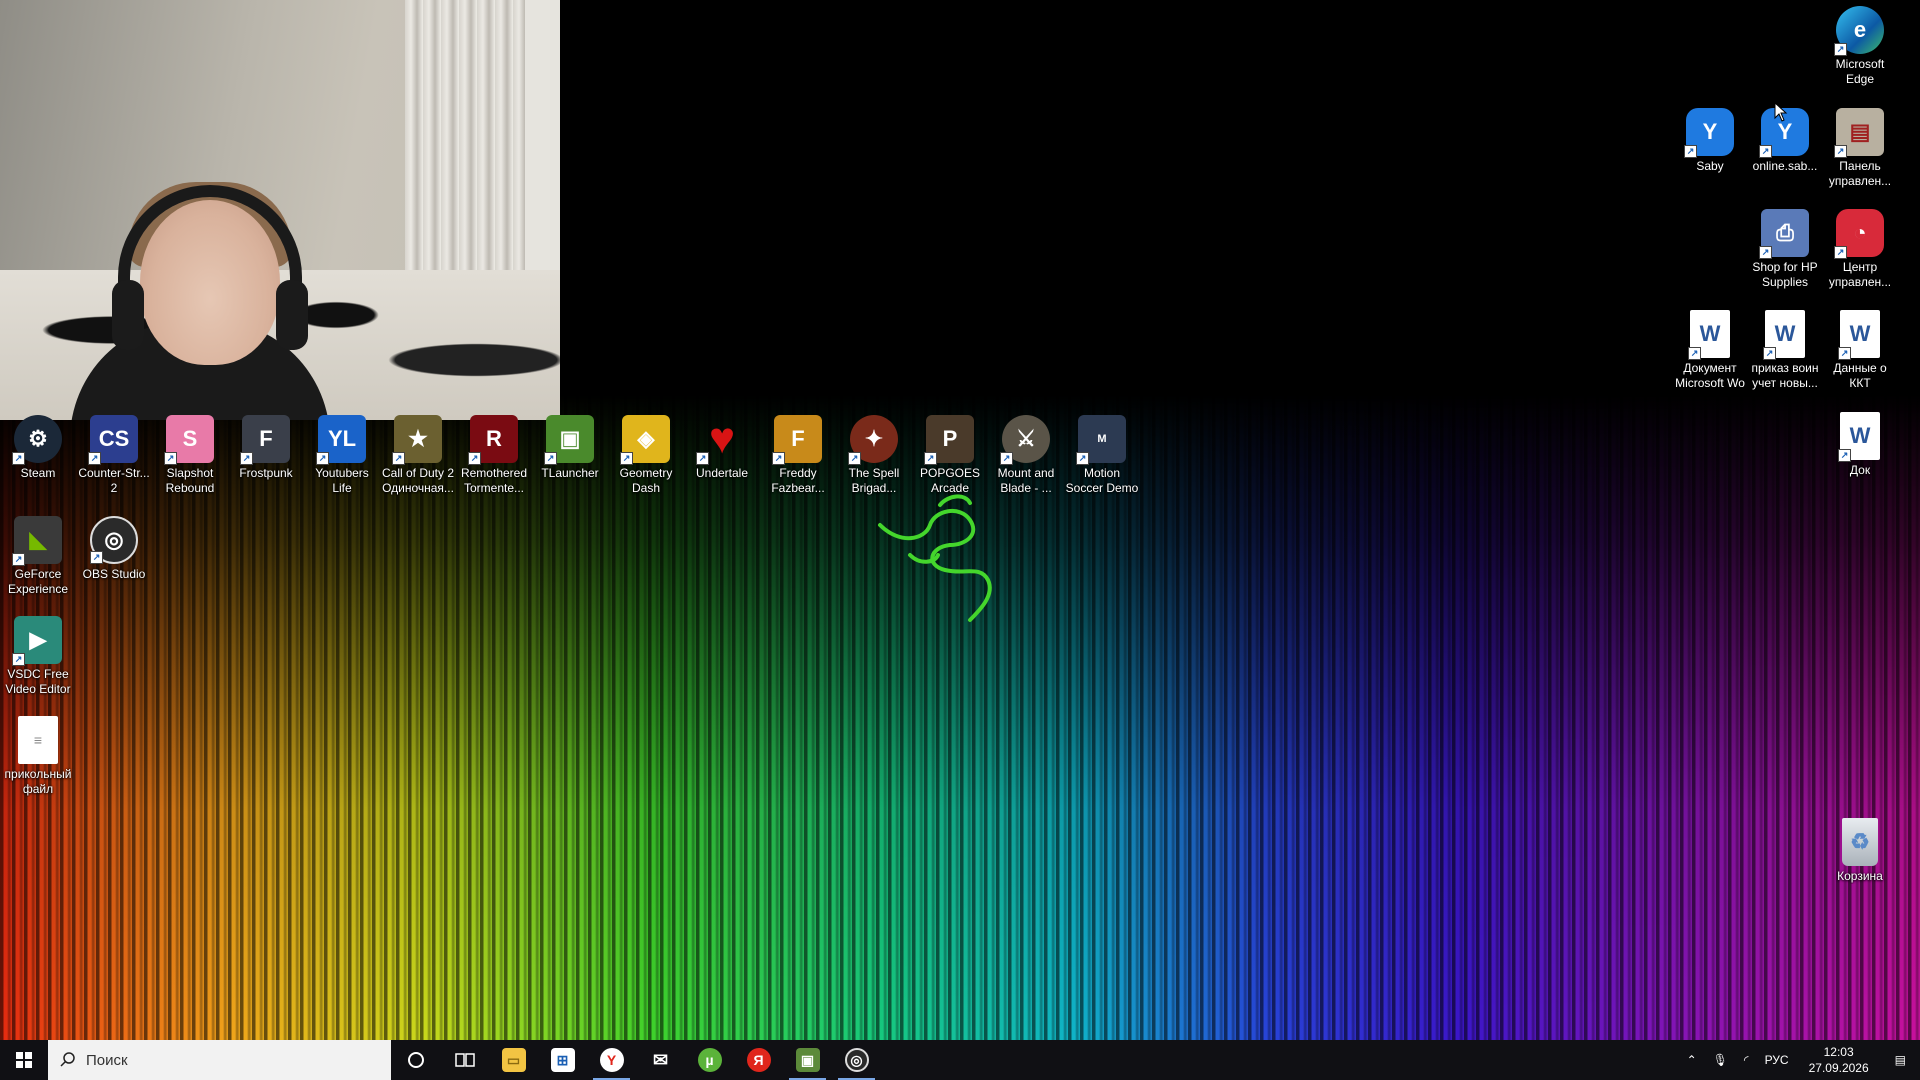  I want to click on desktop-icon-popgoes: P ↗ POPGOES Arcade, so click(950, 455).